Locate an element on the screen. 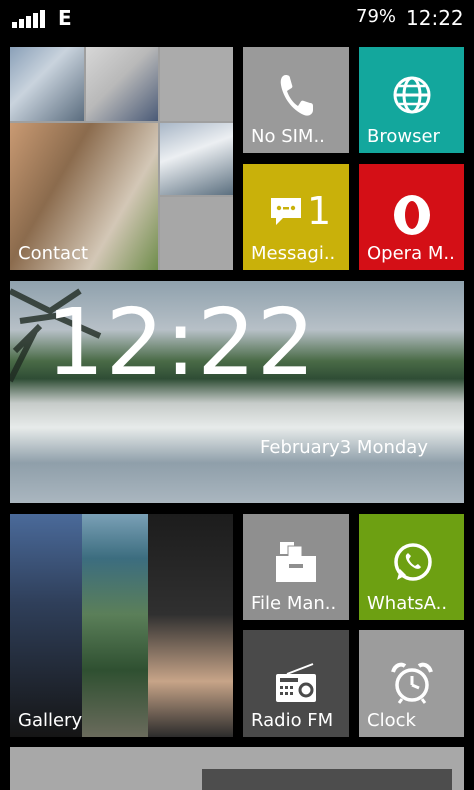  whatsapp-tile: WhatsA.. is located at coordinates (411, 567).